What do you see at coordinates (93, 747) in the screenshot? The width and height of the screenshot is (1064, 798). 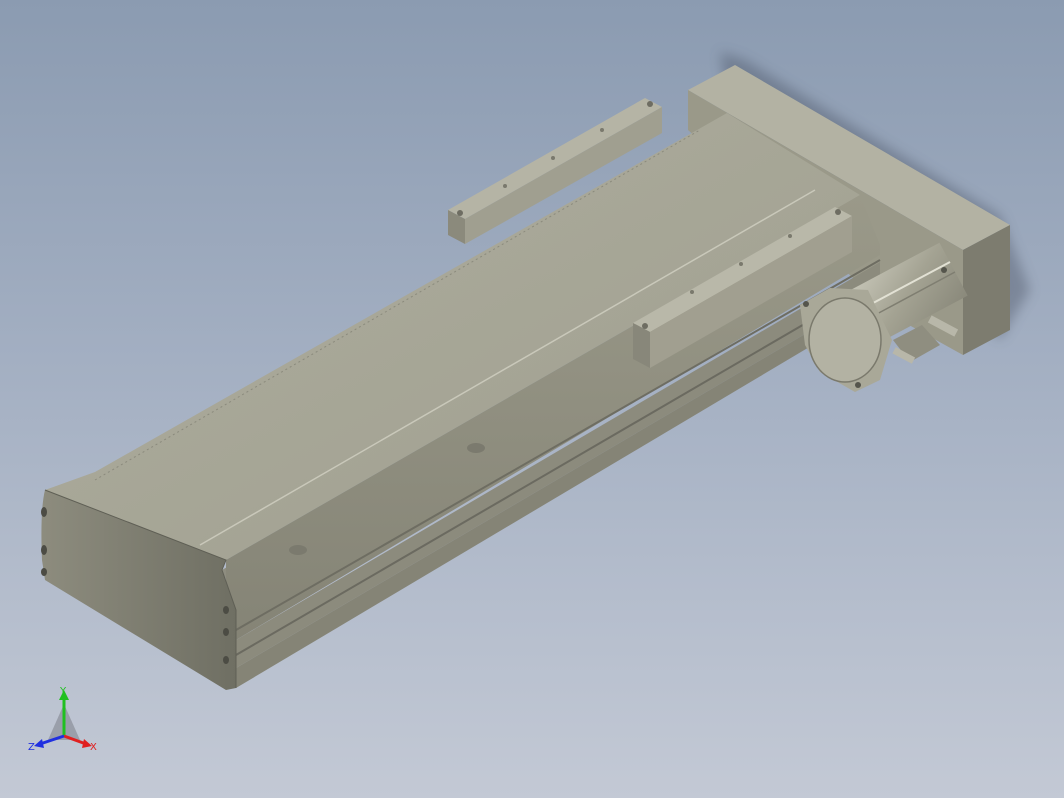 I see `x-axis-label: X` at bounding box center [93, 747].